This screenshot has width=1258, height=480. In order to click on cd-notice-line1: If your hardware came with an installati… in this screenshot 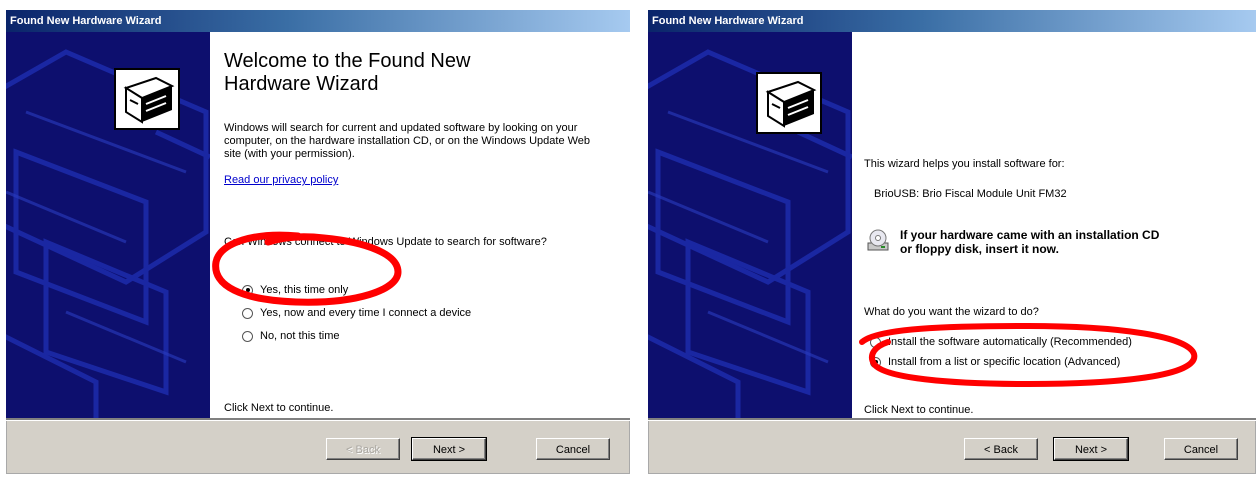, I will do `click(1030, 235)`.